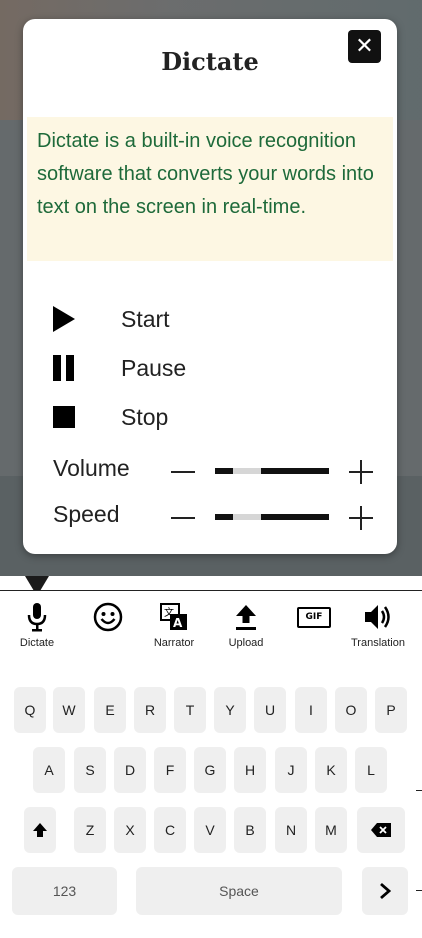  What do you see at coordinates (130, 830) in the screenshot?
I see `key-x: X` at bounding box center [130, 830].